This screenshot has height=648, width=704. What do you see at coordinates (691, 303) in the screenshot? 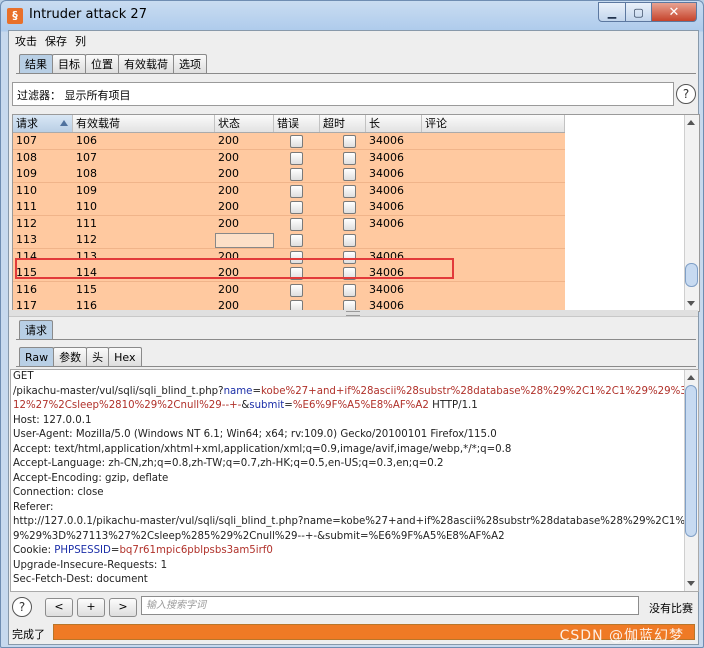
I see `scroll-down-arrow-icon` at bounding box center [691, 303].